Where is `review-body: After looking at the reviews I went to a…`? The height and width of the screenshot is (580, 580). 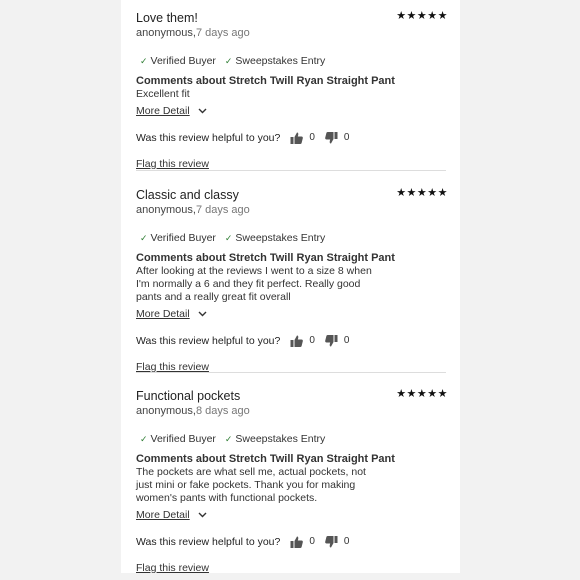
review-body: After looking at the reviews I went to a… is located at coordinates (254, 284).